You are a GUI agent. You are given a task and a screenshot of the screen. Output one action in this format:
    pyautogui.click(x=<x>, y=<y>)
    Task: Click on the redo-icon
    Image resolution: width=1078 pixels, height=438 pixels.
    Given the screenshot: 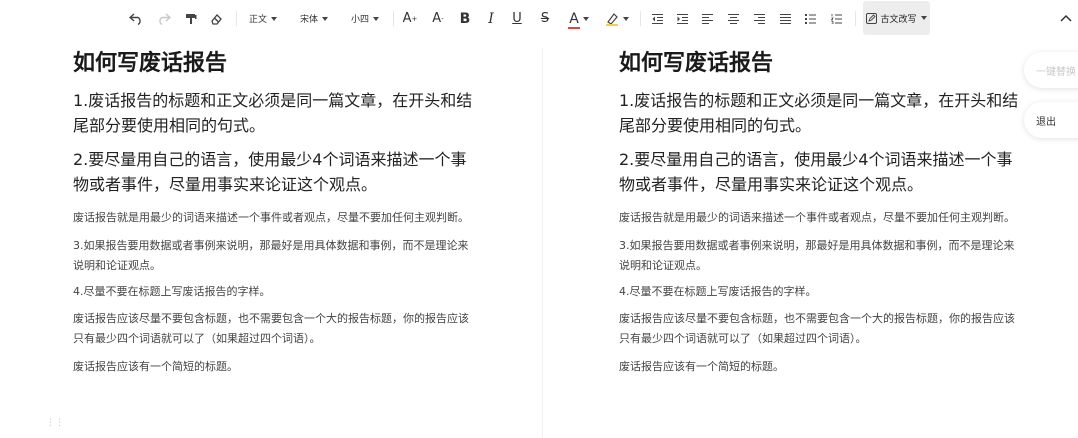 What is the action you would take?
    pyautogui.click(x=164, y=18)
    